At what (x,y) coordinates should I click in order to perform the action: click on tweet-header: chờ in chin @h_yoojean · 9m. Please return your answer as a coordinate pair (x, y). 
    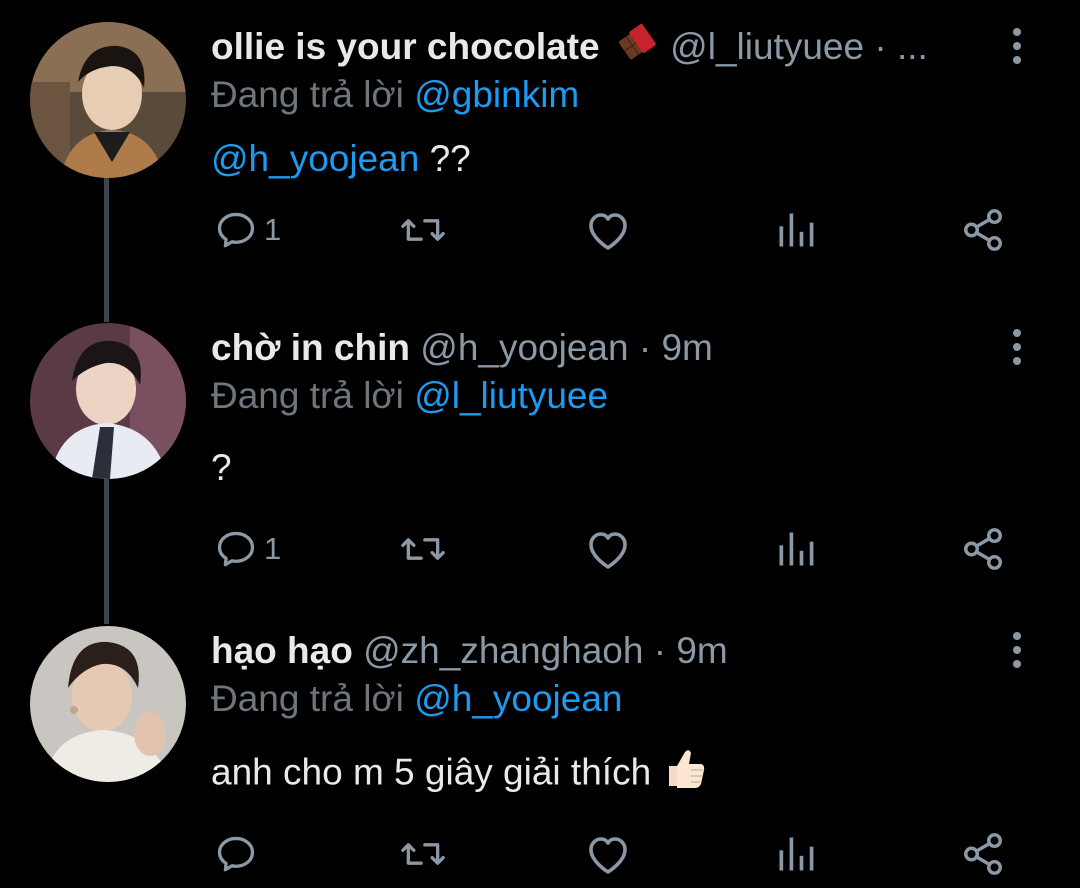
    Looking at the image, I should click on (601, 348).